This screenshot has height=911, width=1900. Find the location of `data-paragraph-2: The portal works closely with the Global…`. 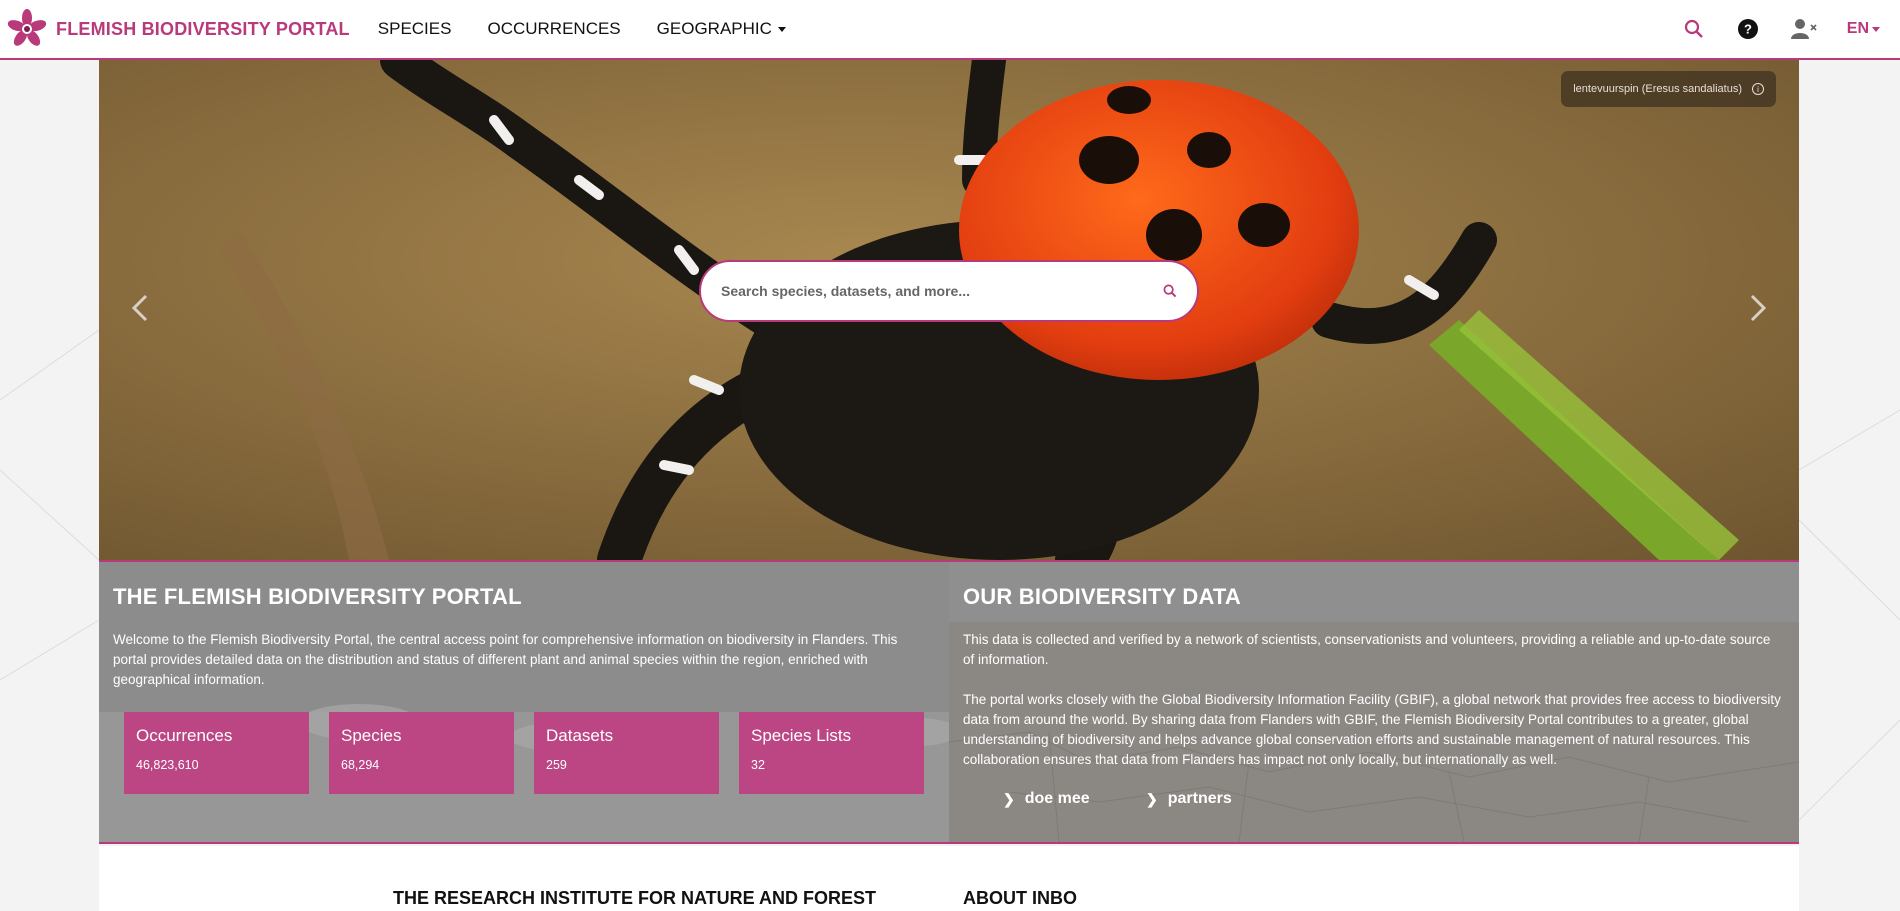

data-paragraph-2: The portal works closely with the Global… is located at coordinates (1372, 729).